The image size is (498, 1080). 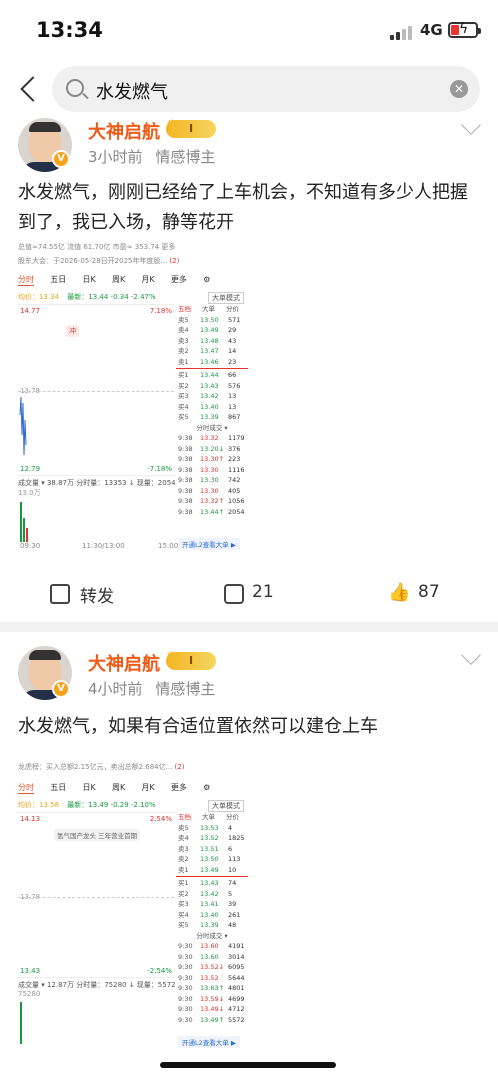 I want to click on shot-price-line: 均价：13.34 最新：13.44 -0.34 -2.47% 大单模式, so click(x=133, y=298).